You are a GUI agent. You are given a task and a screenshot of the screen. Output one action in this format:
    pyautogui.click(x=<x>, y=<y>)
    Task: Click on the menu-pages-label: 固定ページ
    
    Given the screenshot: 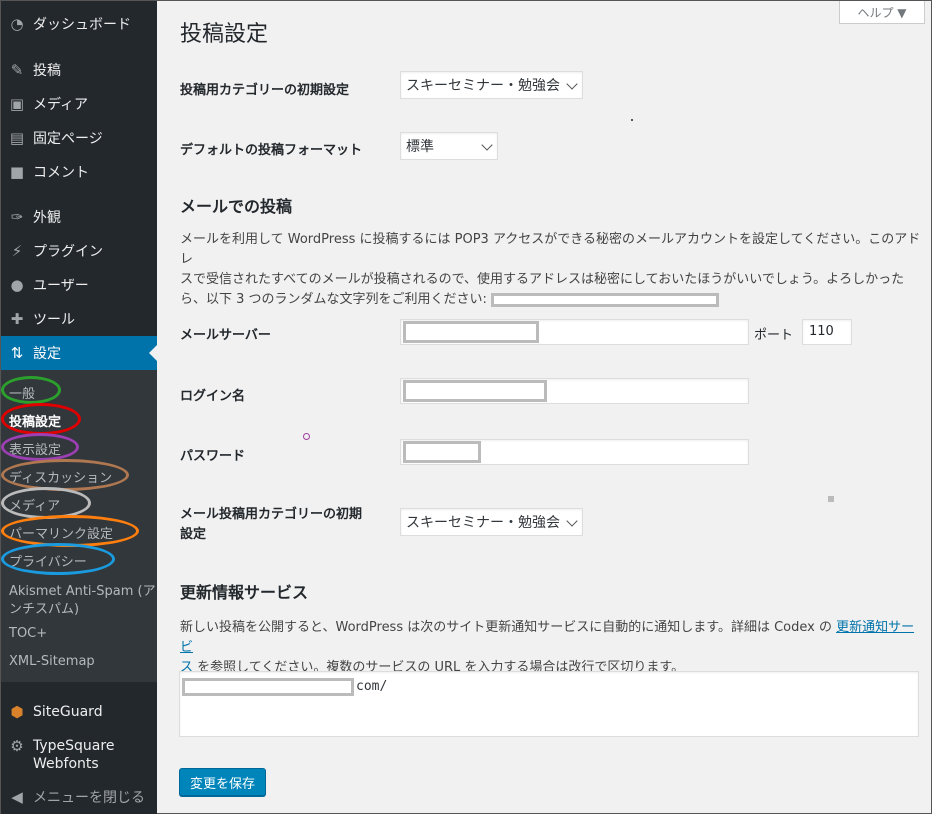 What is the action you would take?
    pyautogui.click(x=68, y=139)
    